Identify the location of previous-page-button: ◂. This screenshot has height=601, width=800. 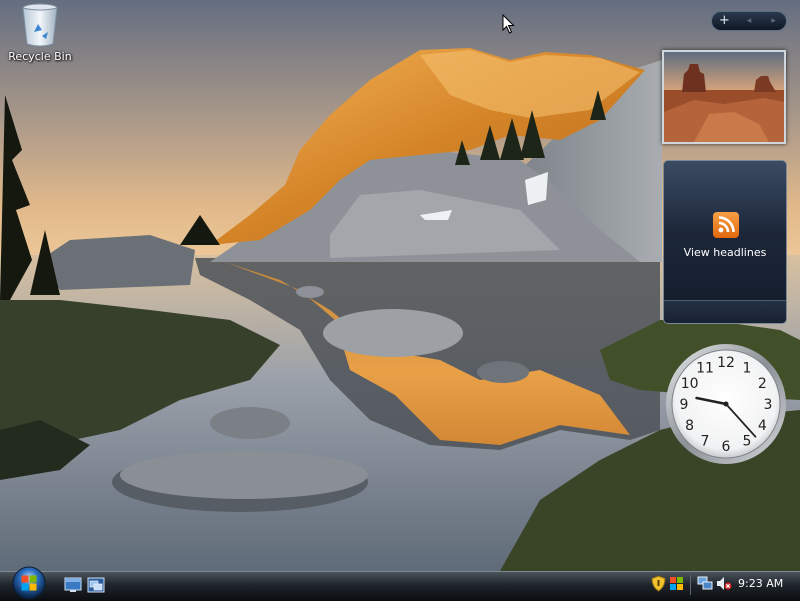
(749, 21).